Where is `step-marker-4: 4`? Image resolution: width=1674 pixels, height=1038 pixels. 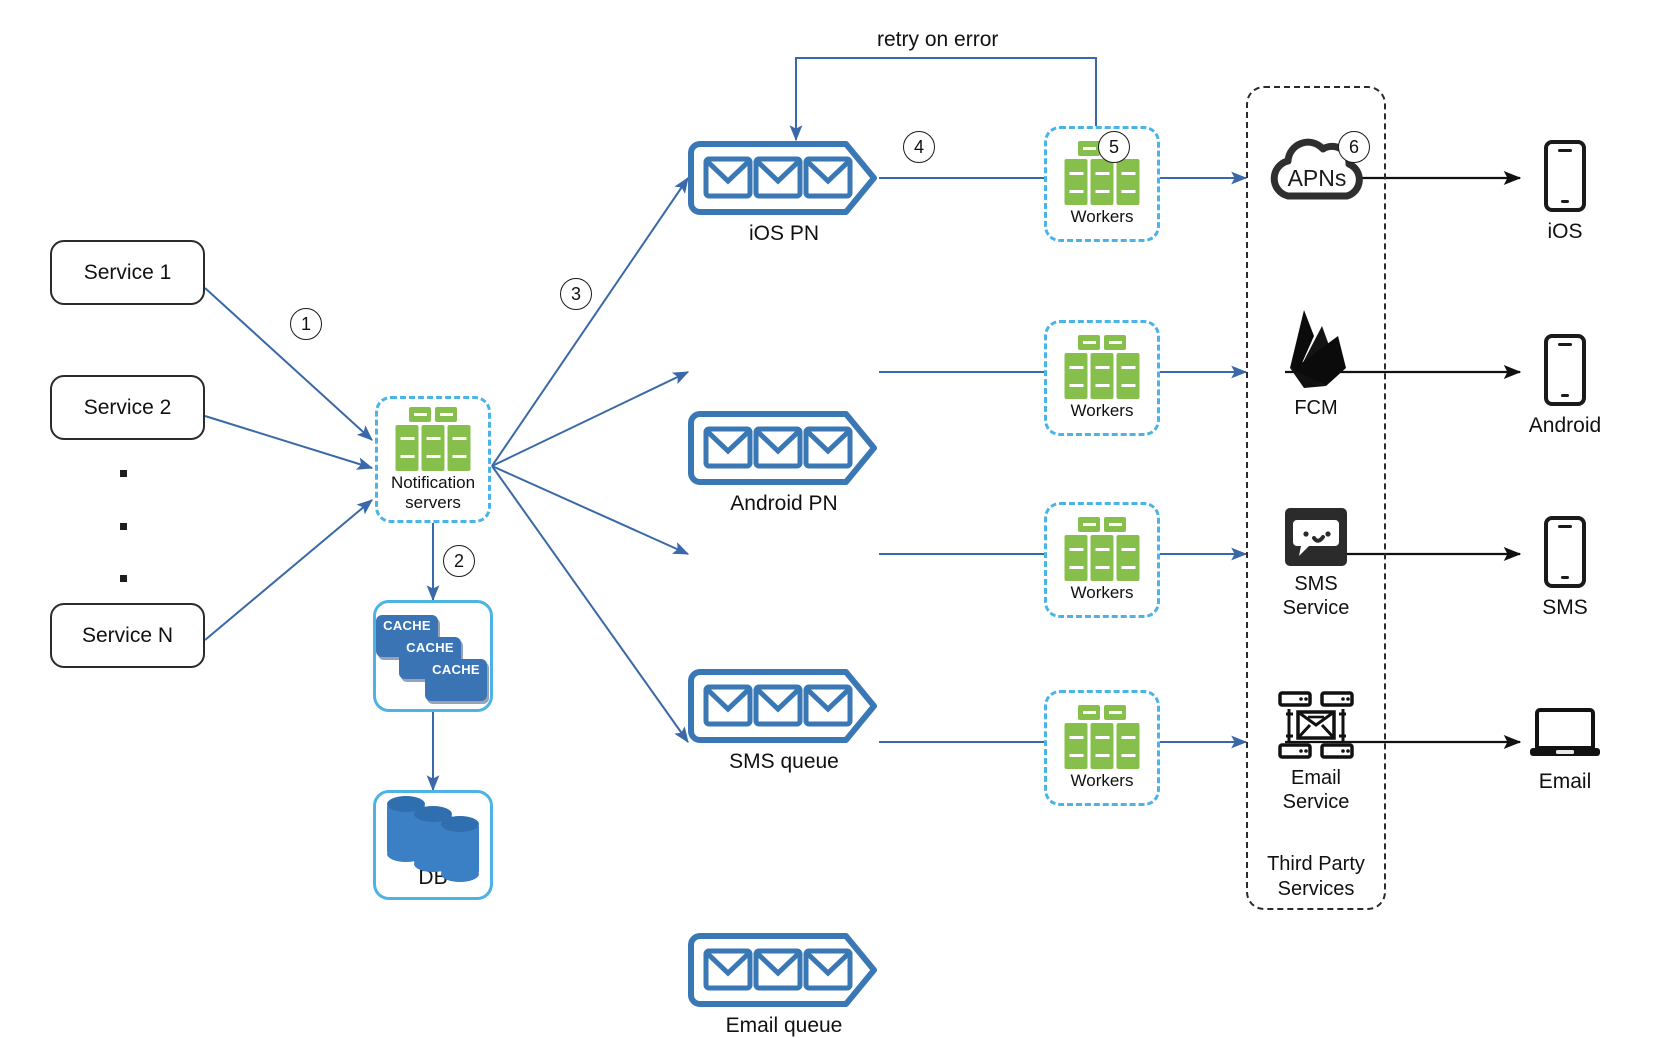 step-marker-4: 4 is located at coordinates (919, 147).